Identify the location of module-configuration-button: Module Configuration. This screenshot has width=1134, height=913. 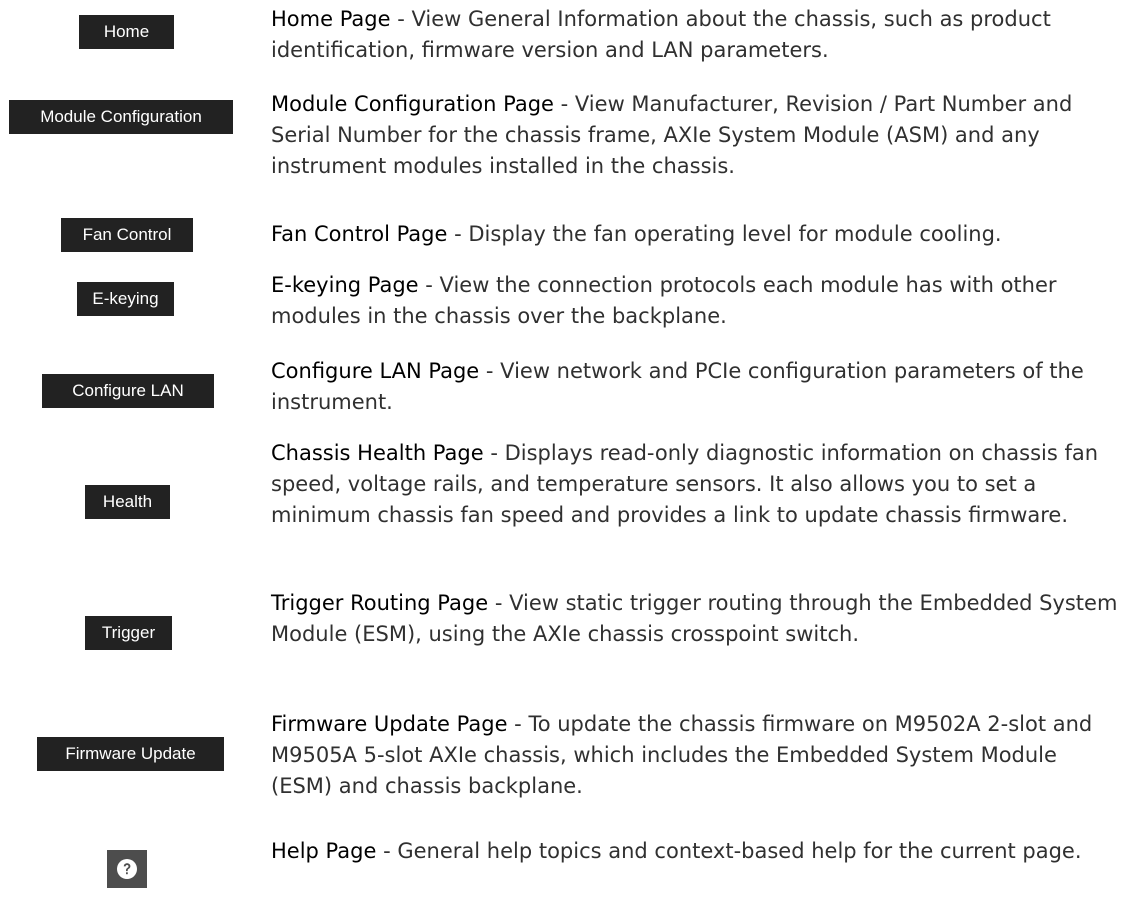
(121, 117).